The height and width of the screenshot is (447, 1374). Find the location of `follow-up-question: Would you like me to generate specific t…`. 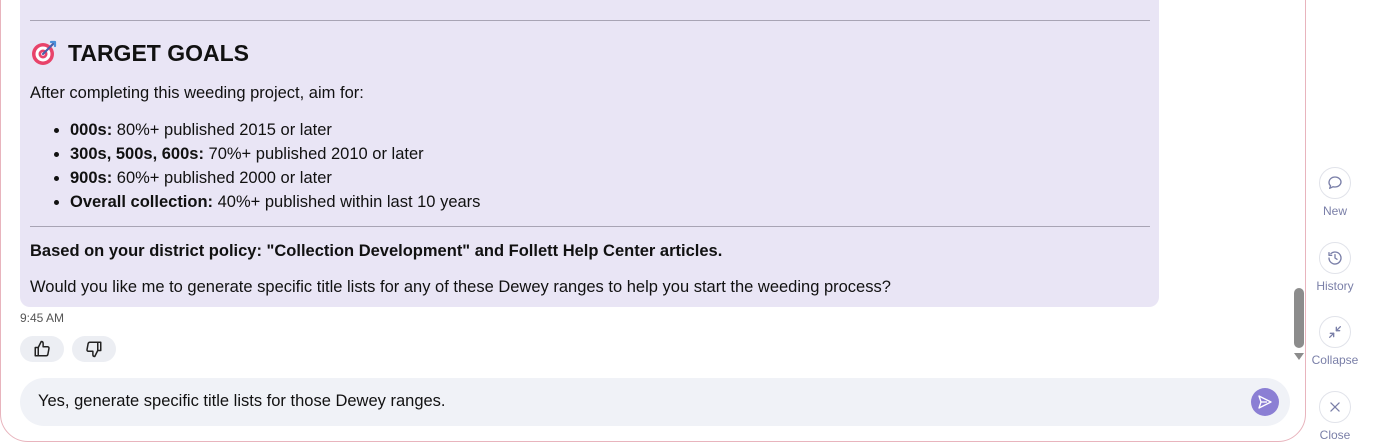

follow-up-question: Would you like me to generate specific t… is located at coordinates (460, 287).